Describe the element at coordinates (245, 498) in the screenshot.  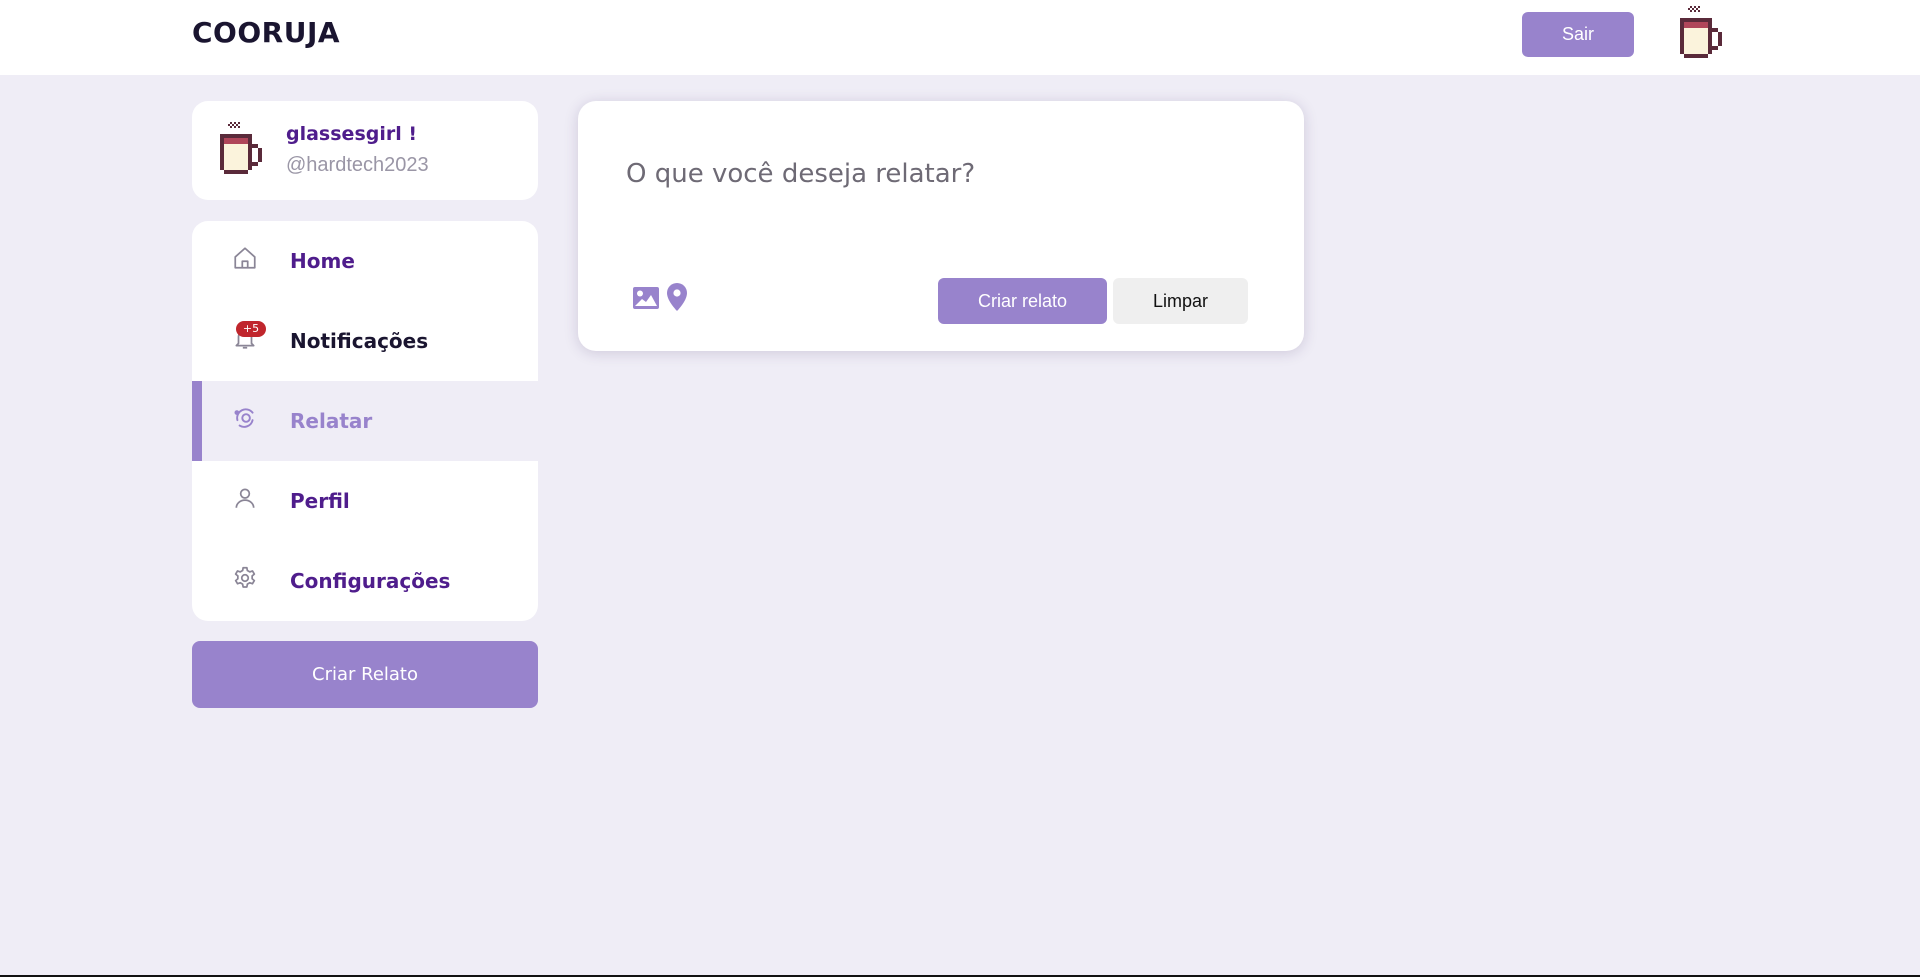
I see `user-icon` at that location.